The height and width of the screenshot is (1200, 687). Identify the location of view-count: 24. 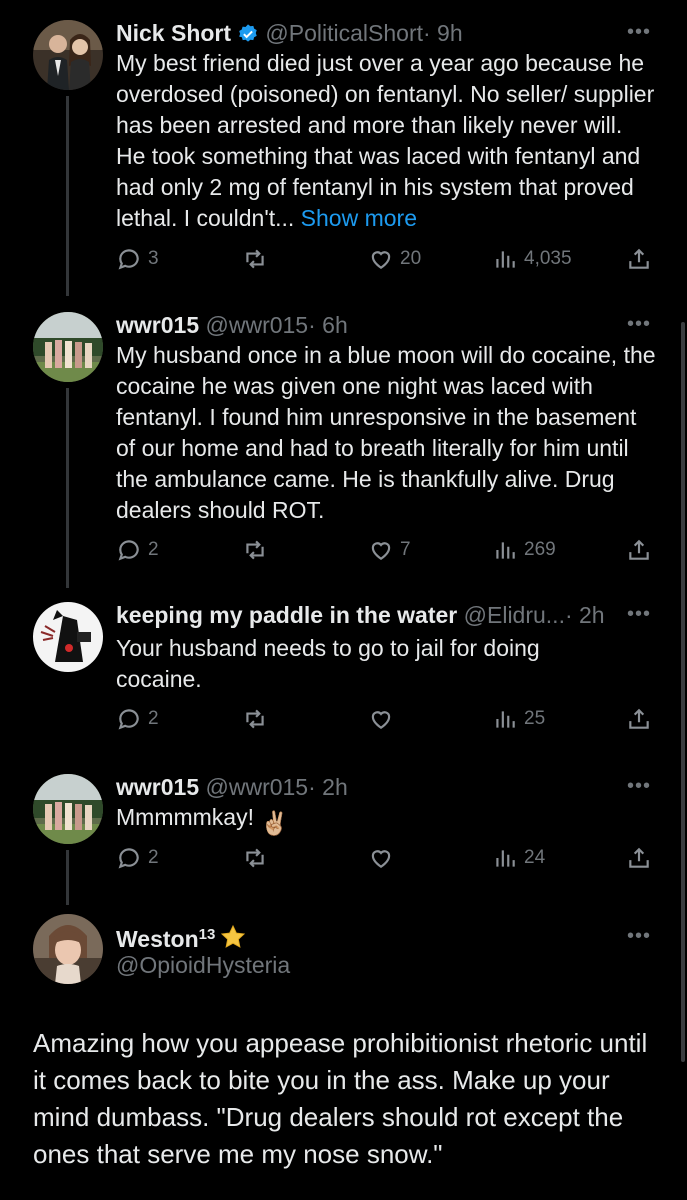
(535, 857).